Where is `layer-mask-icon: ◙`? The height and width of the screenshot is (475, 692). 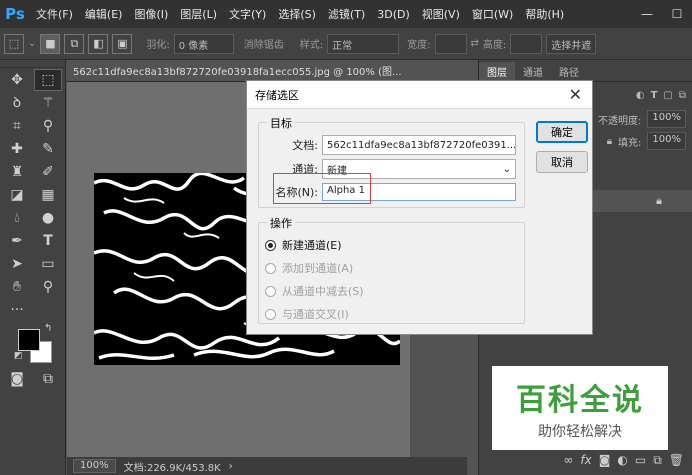 layer-mask-icon: ◙ is located at coordinates (605, 460).